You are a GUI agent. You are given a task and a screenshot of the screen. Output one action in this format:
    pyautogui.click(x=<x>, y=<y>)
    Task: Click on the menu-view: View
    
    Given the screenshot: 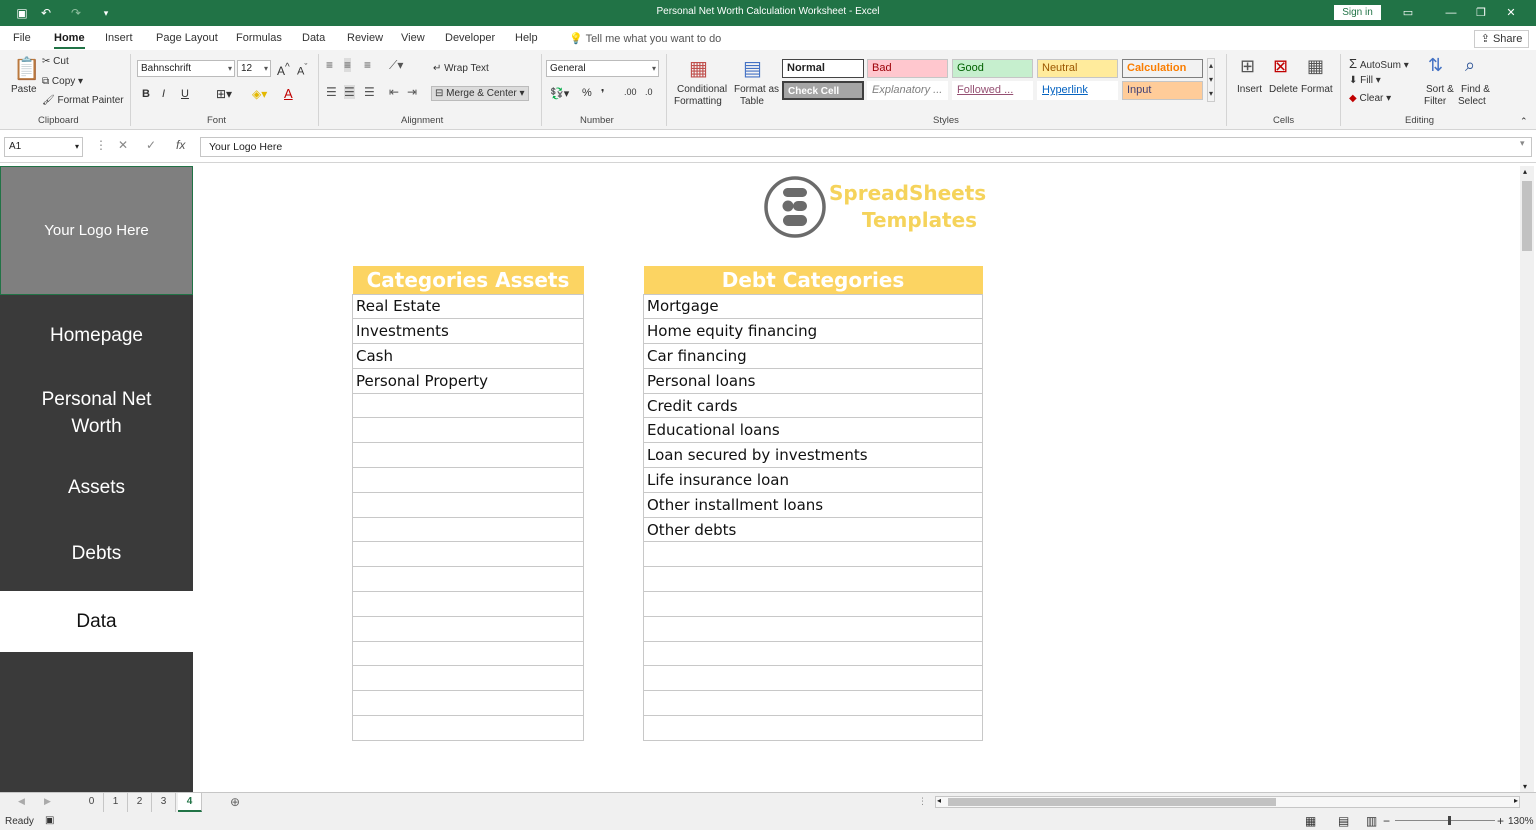 What is the action you would take?
    pyautogui.click(x=413, y=38)
    